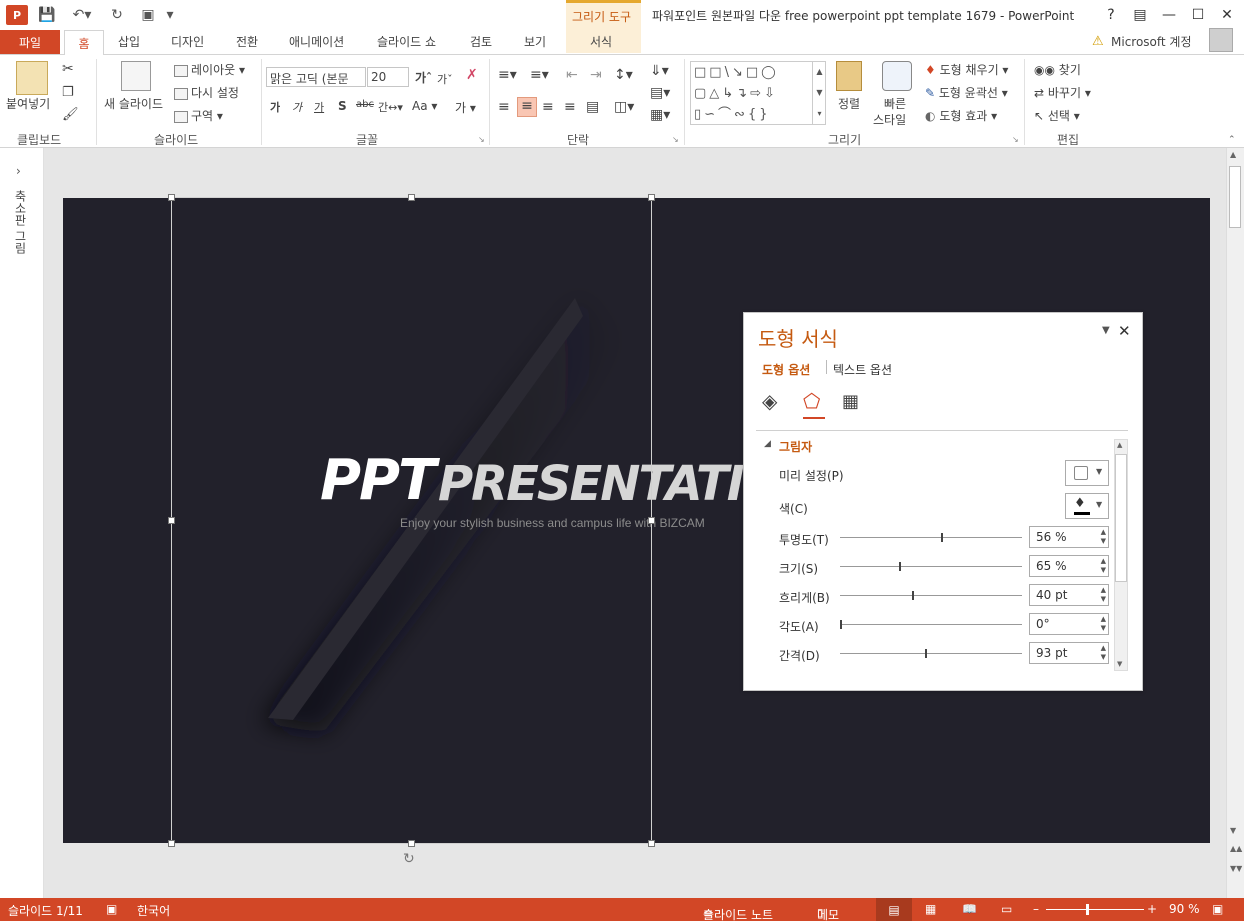  Describe the element at coordinates (1233, 154) in the screenshot. I see `scroll-up-icon: ▲` at that location.